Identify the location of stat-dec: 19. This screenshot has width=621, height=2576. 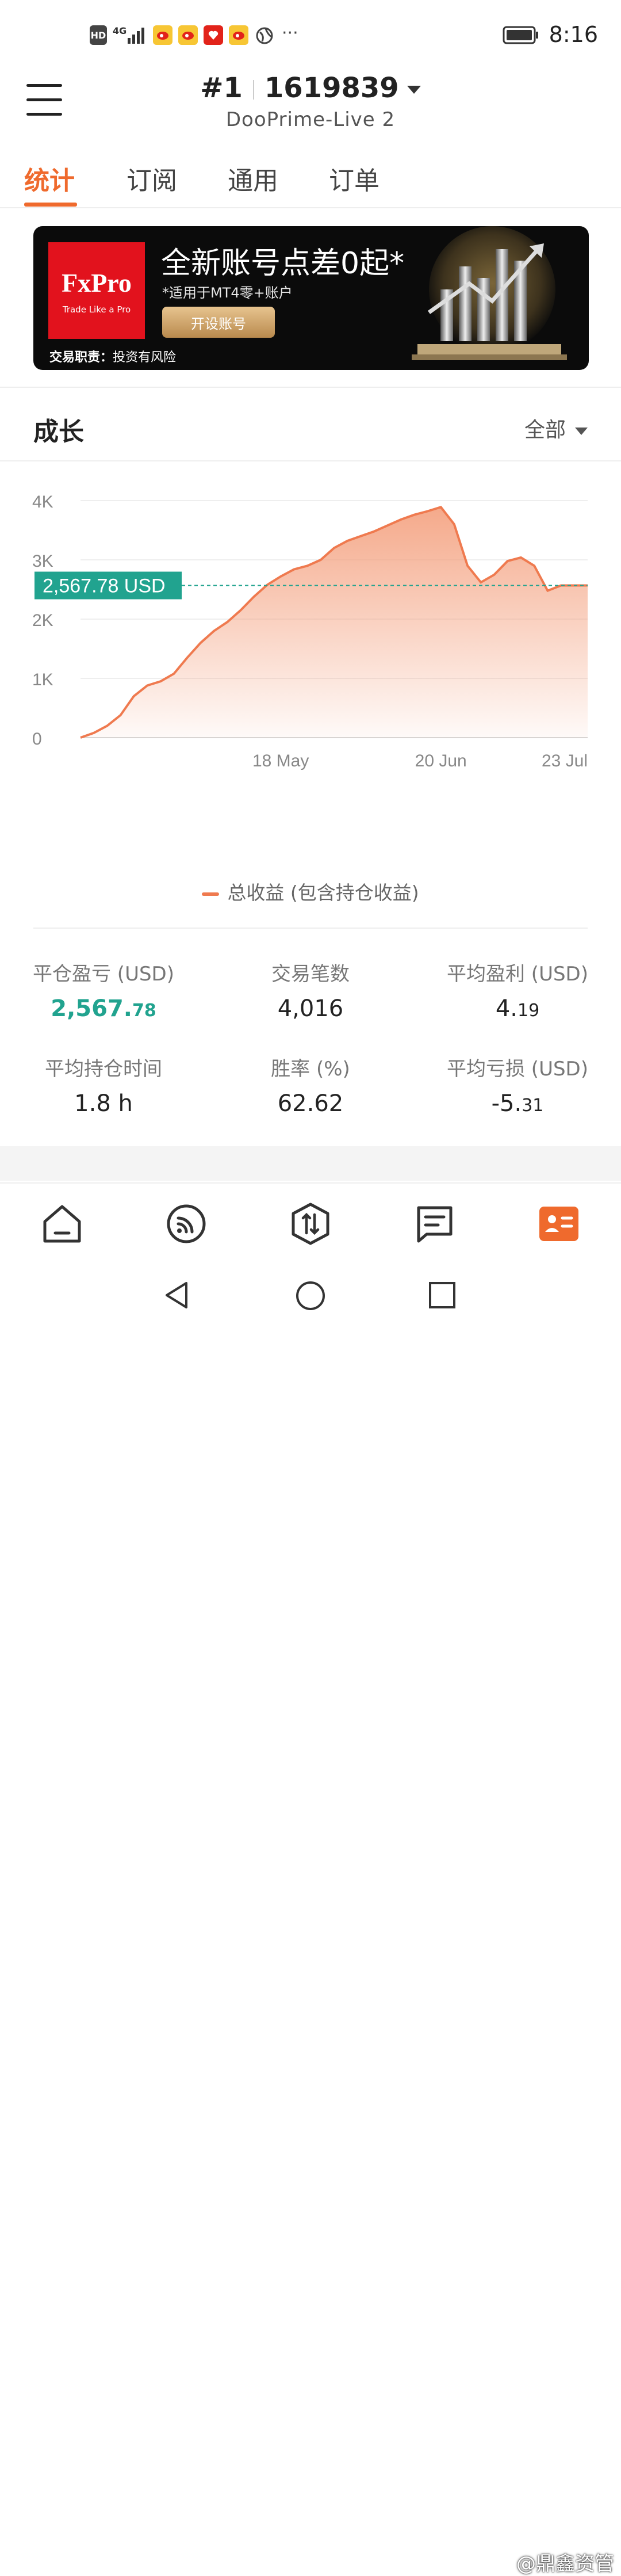
(528, 1011).